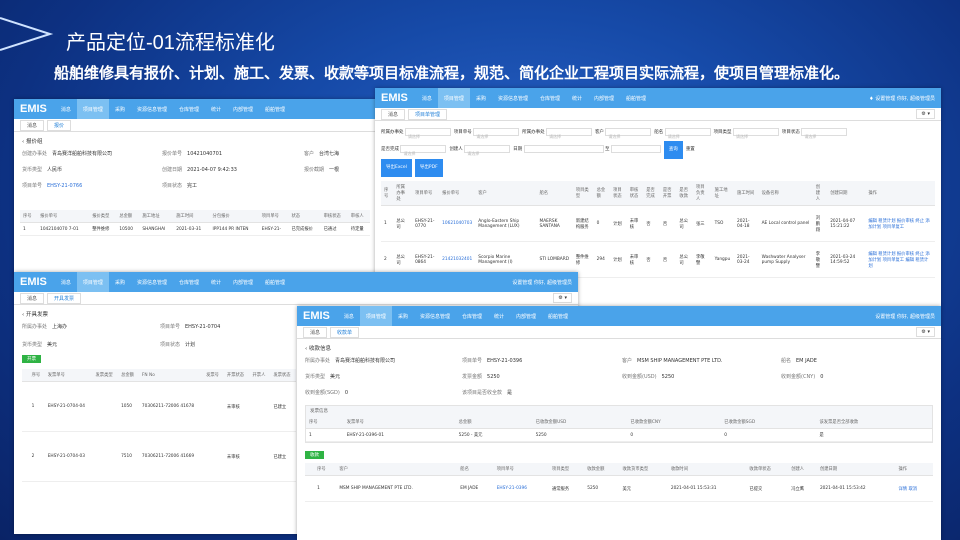 The height and width of the screenshot is (540, 960). What do you see at coordinates (314, 455) in the screenshot?
I see `collect-button: 收款` at bounding box center [314, 455].